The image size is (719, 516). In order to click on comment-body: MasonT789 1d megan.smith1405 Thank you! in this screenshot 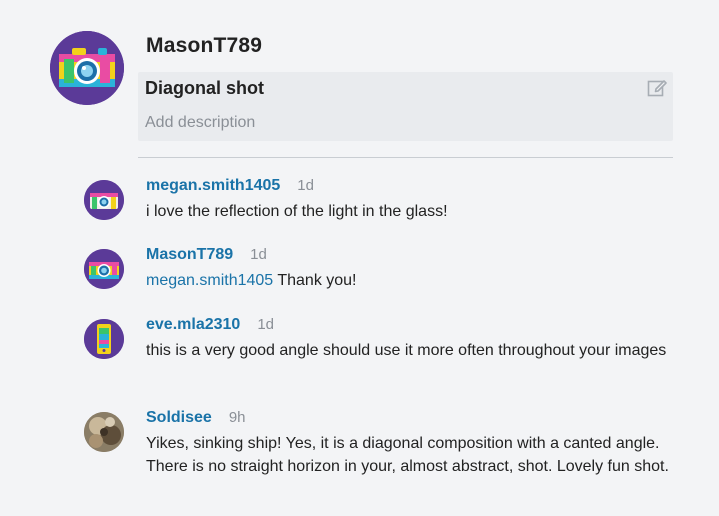, I will do `click(411, 269)`.